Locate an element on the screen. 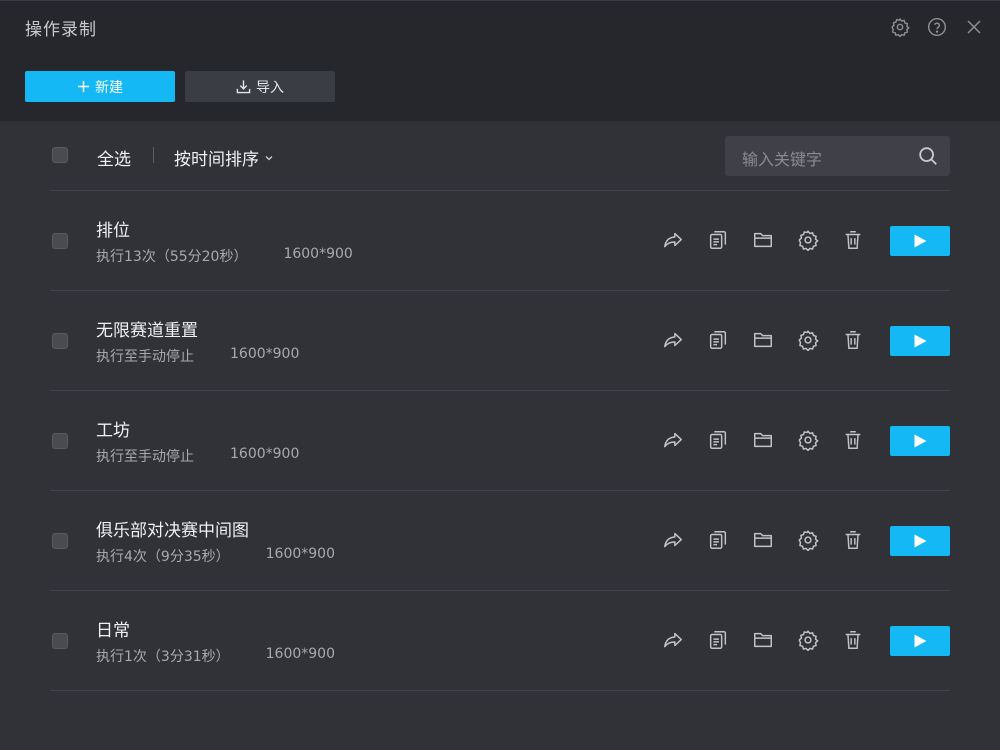 This screenshot has width=1000, height=750. chevron-down-icon is located at coordinates (269, 157).